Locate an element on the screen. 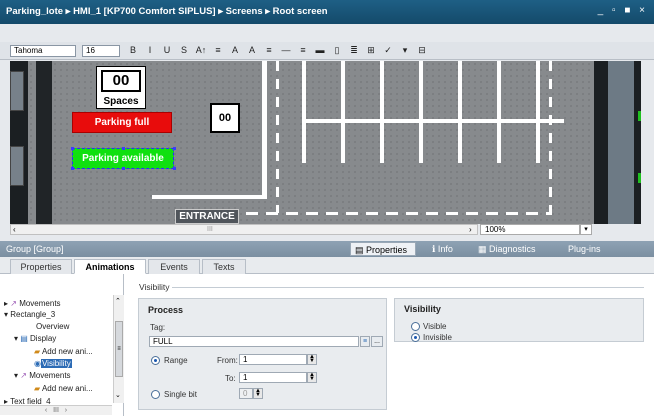  tab-properties: ▤ Properties is located at coordinates (383, 249).